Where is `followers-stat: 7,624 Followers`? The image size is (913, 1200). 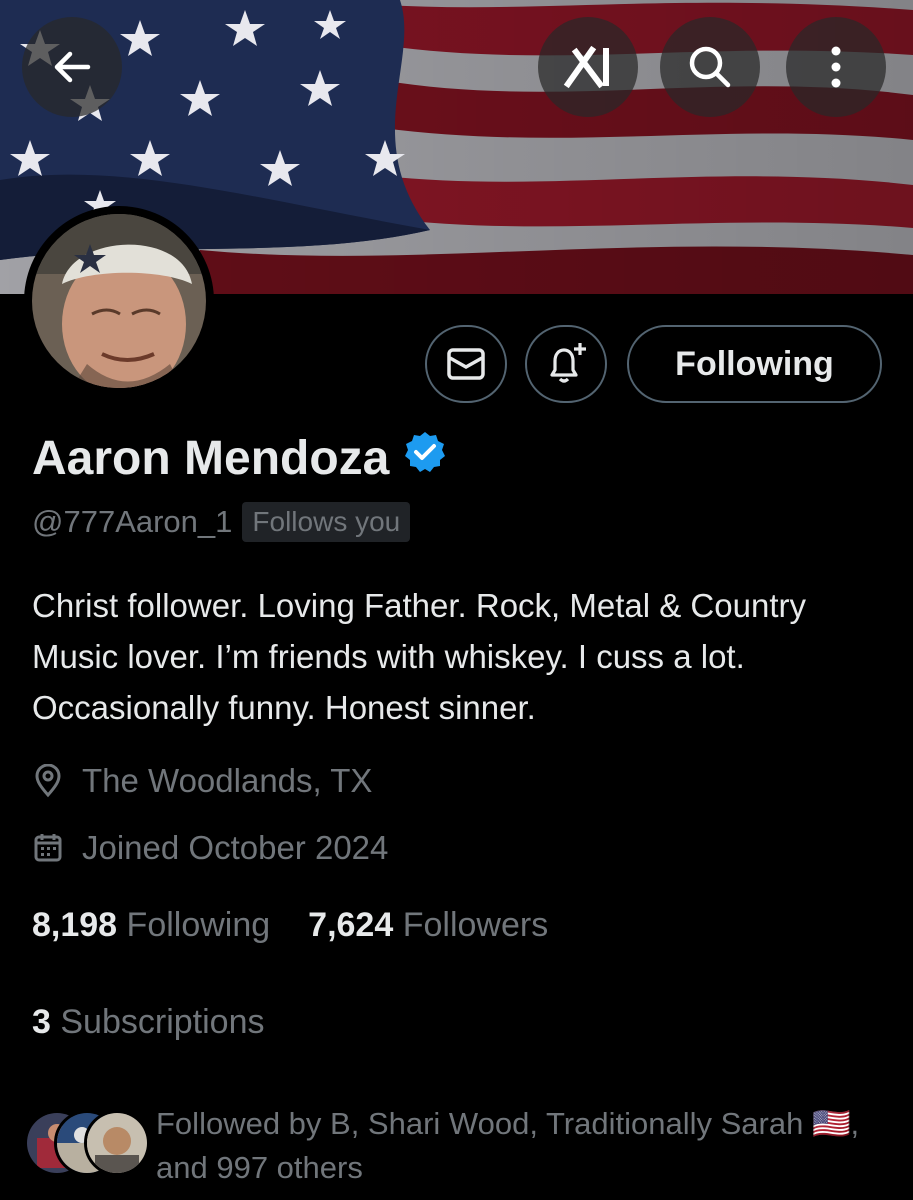 followers-stat: 7,624 Followers is located at coordinates (428, 925).